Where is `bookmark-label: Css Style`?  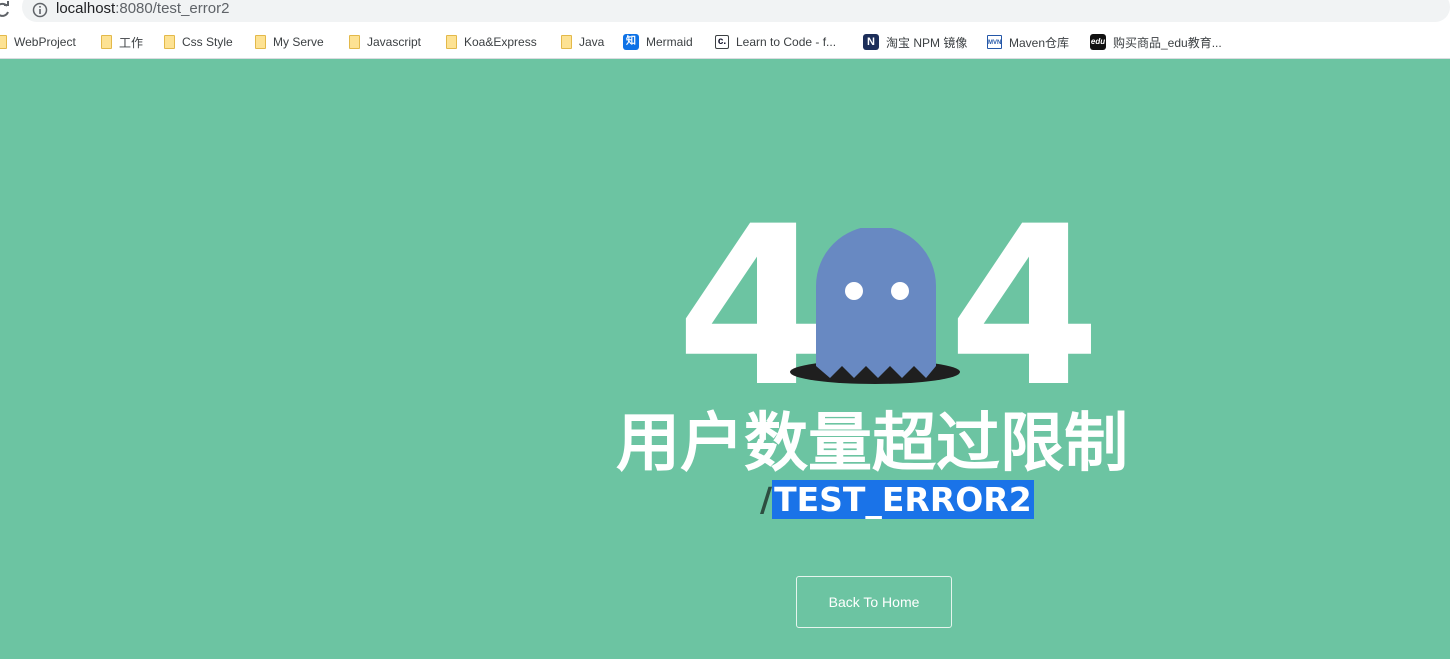 bookmark-label: Css Style is located at coordinates (207, 42).